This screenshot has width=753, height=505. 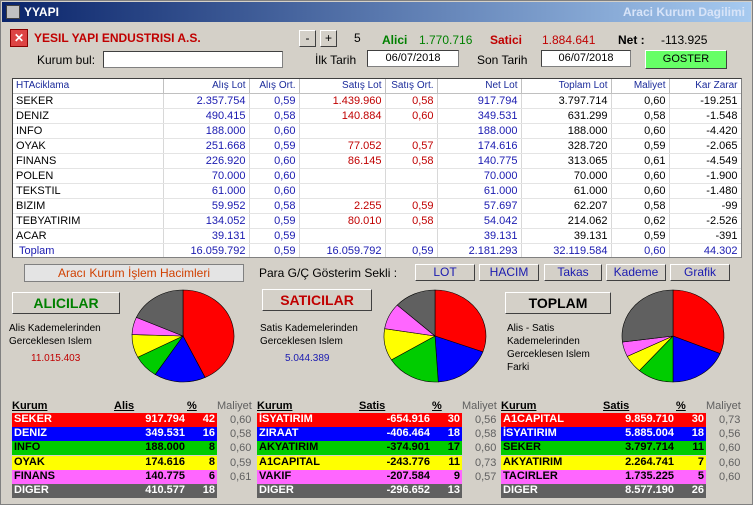 What do you see at coordinates (372, 406) in the screenshot?
I see `panel-header: Satis` at bounding box center [372, 406].